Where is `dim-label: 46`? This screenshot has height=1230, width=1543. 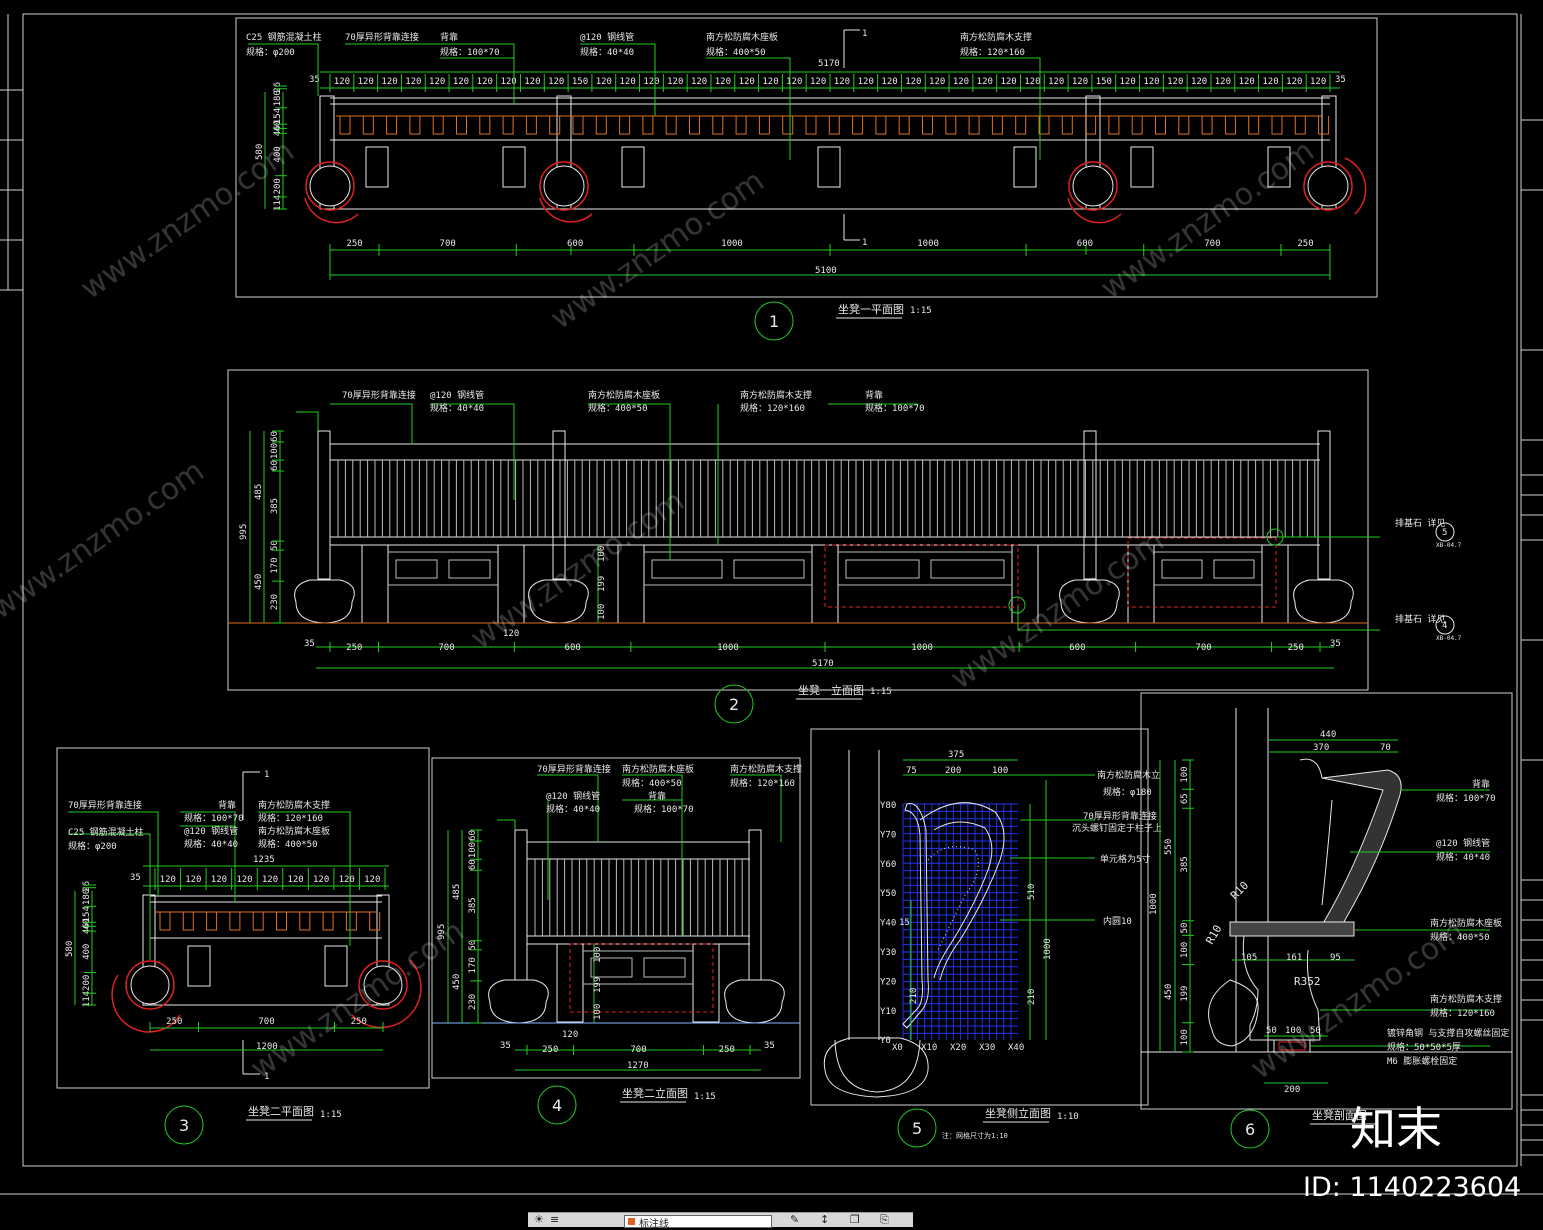 dim-label: 46 is located at coordinates (87, 928).